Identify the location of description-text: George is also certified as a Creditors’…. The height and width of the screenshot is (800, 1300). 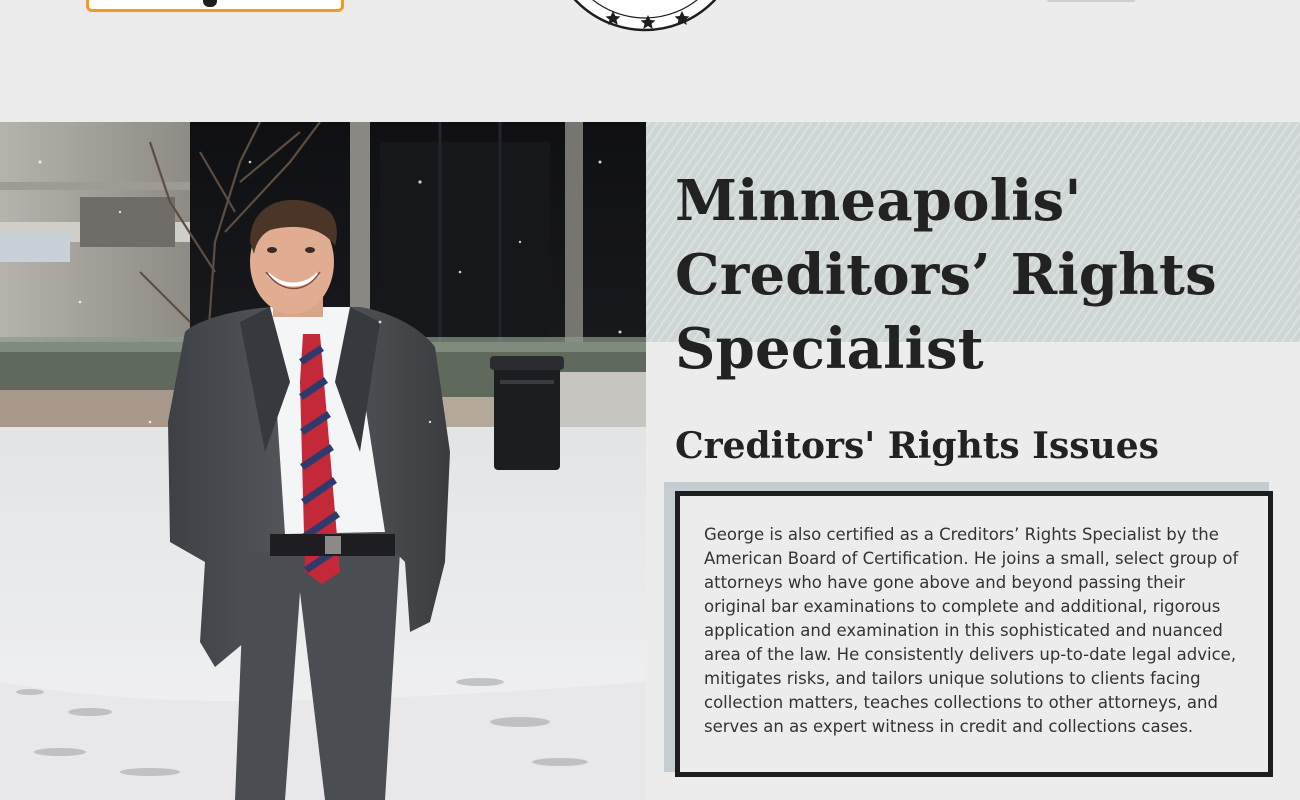
(971, 630).